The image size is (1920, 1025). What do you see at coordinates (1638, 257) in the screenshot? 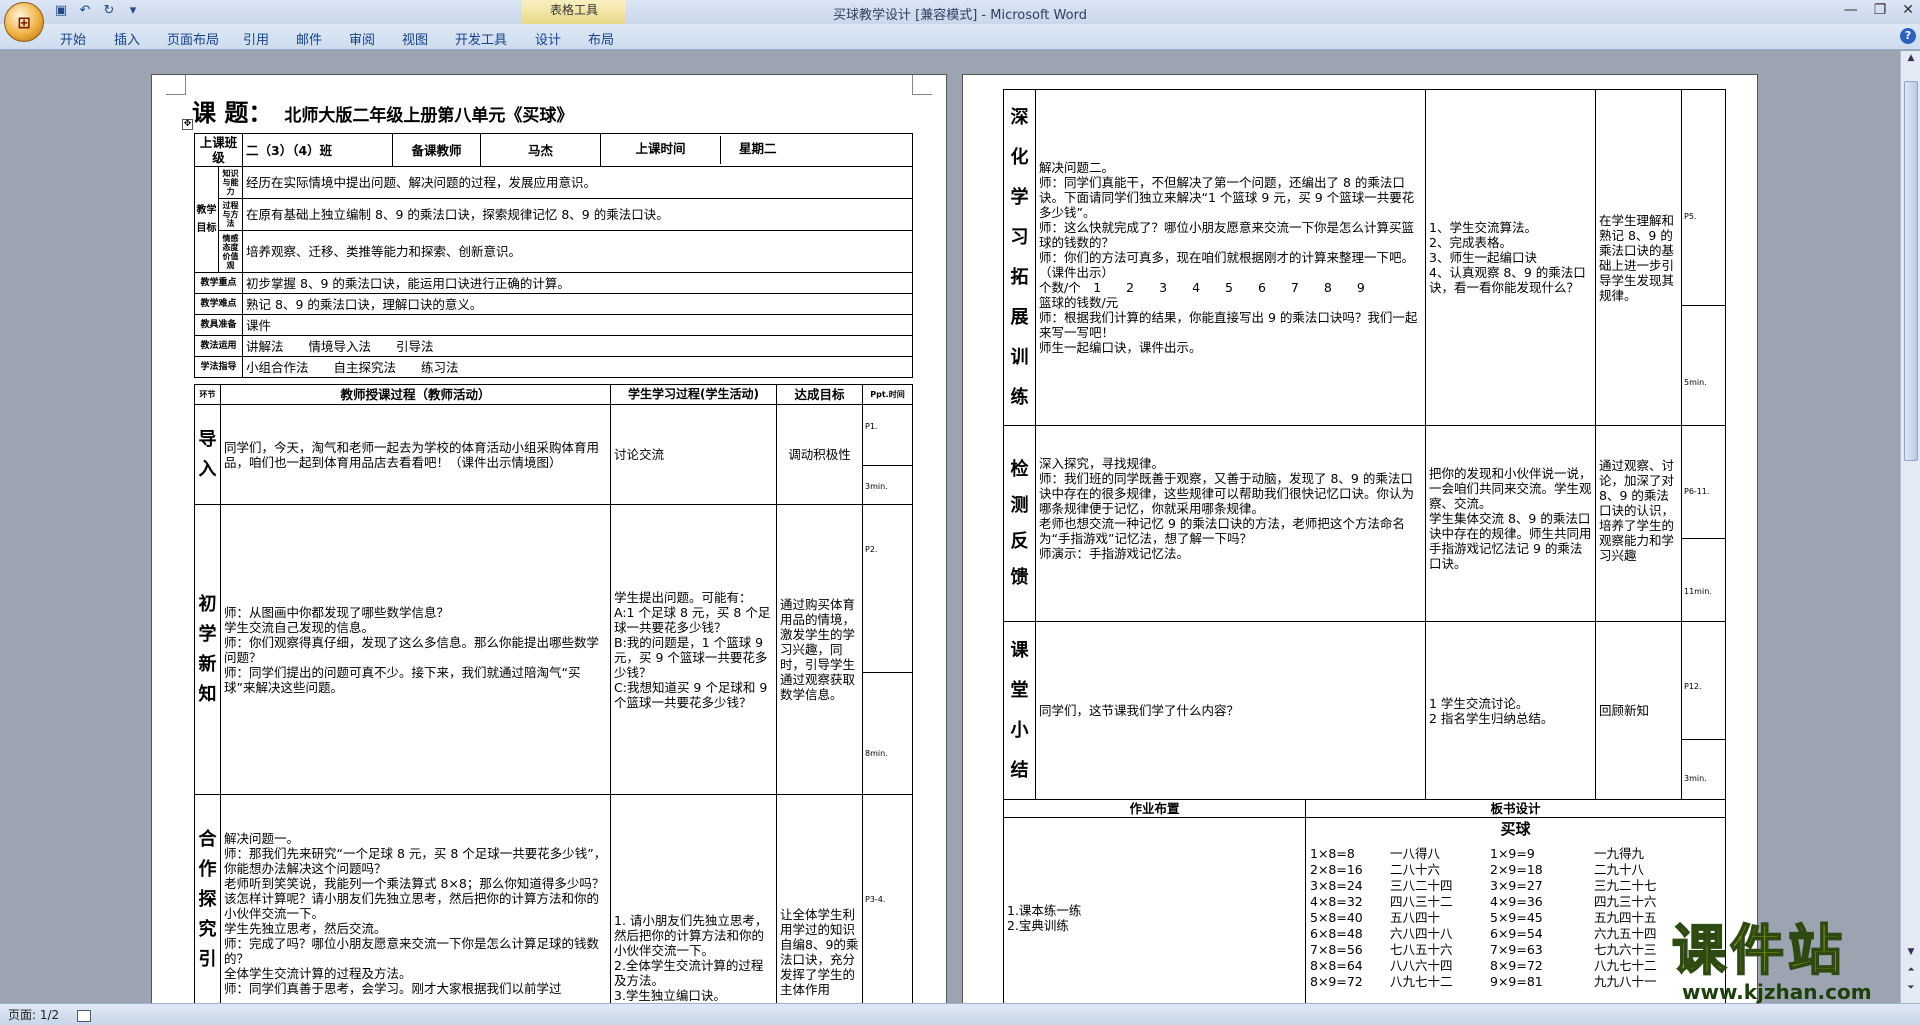
I see `stage-goal: 在学生理解和熟记 8、9 的乘法口诀的基础上进一步引导学生发现其规律。` at bounding box center [1638, 257].